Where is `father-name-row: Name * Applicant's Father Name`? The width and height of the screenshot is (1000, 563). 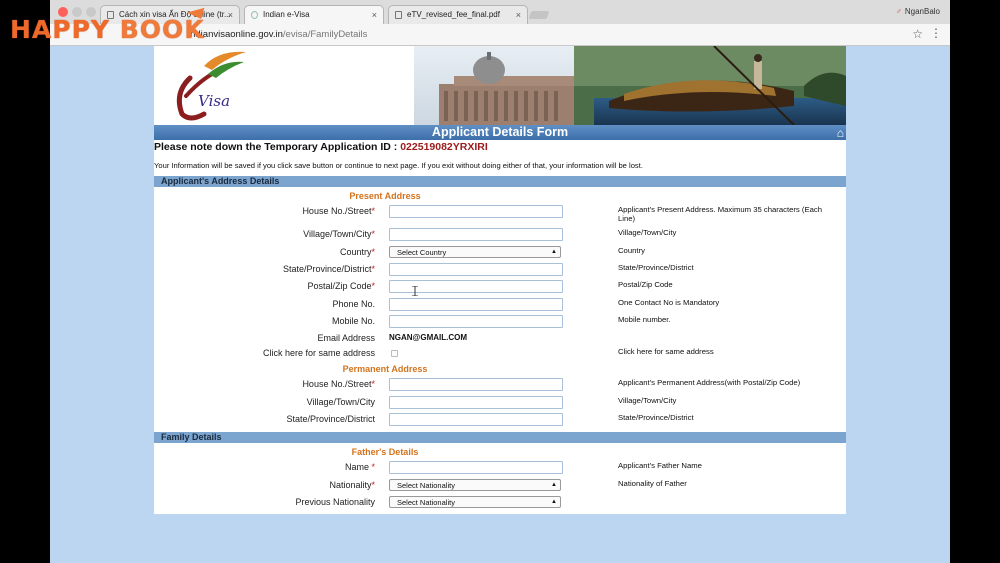 father-name-row: Name * Applicant's Father Name is located at coordinates (500, 468).